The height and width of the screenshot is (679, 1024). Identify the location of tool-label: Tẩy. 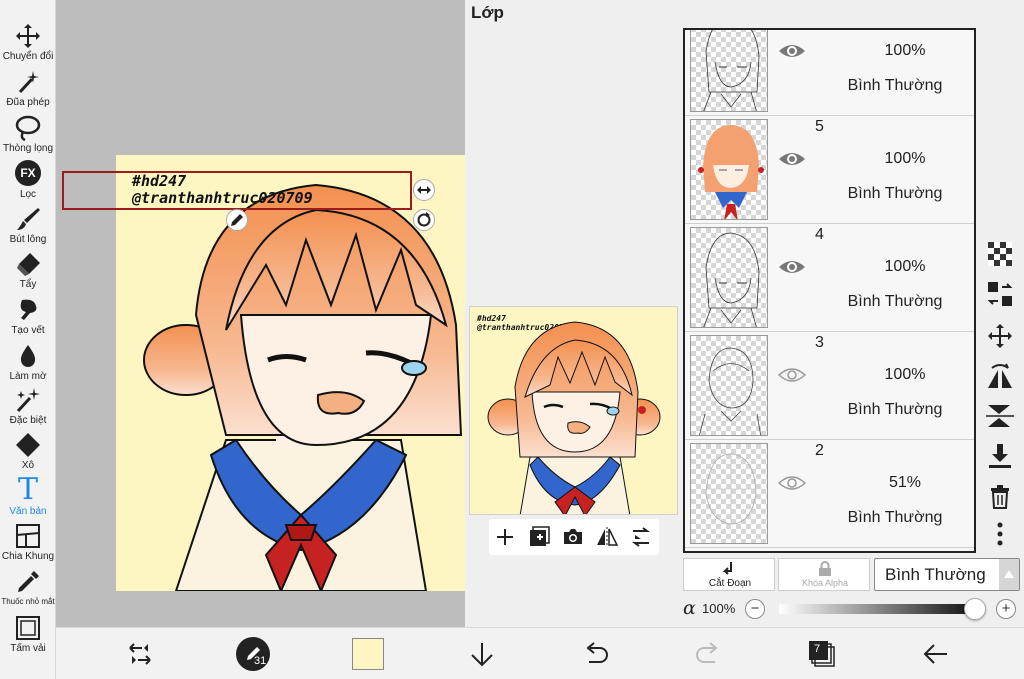
(28, 284).